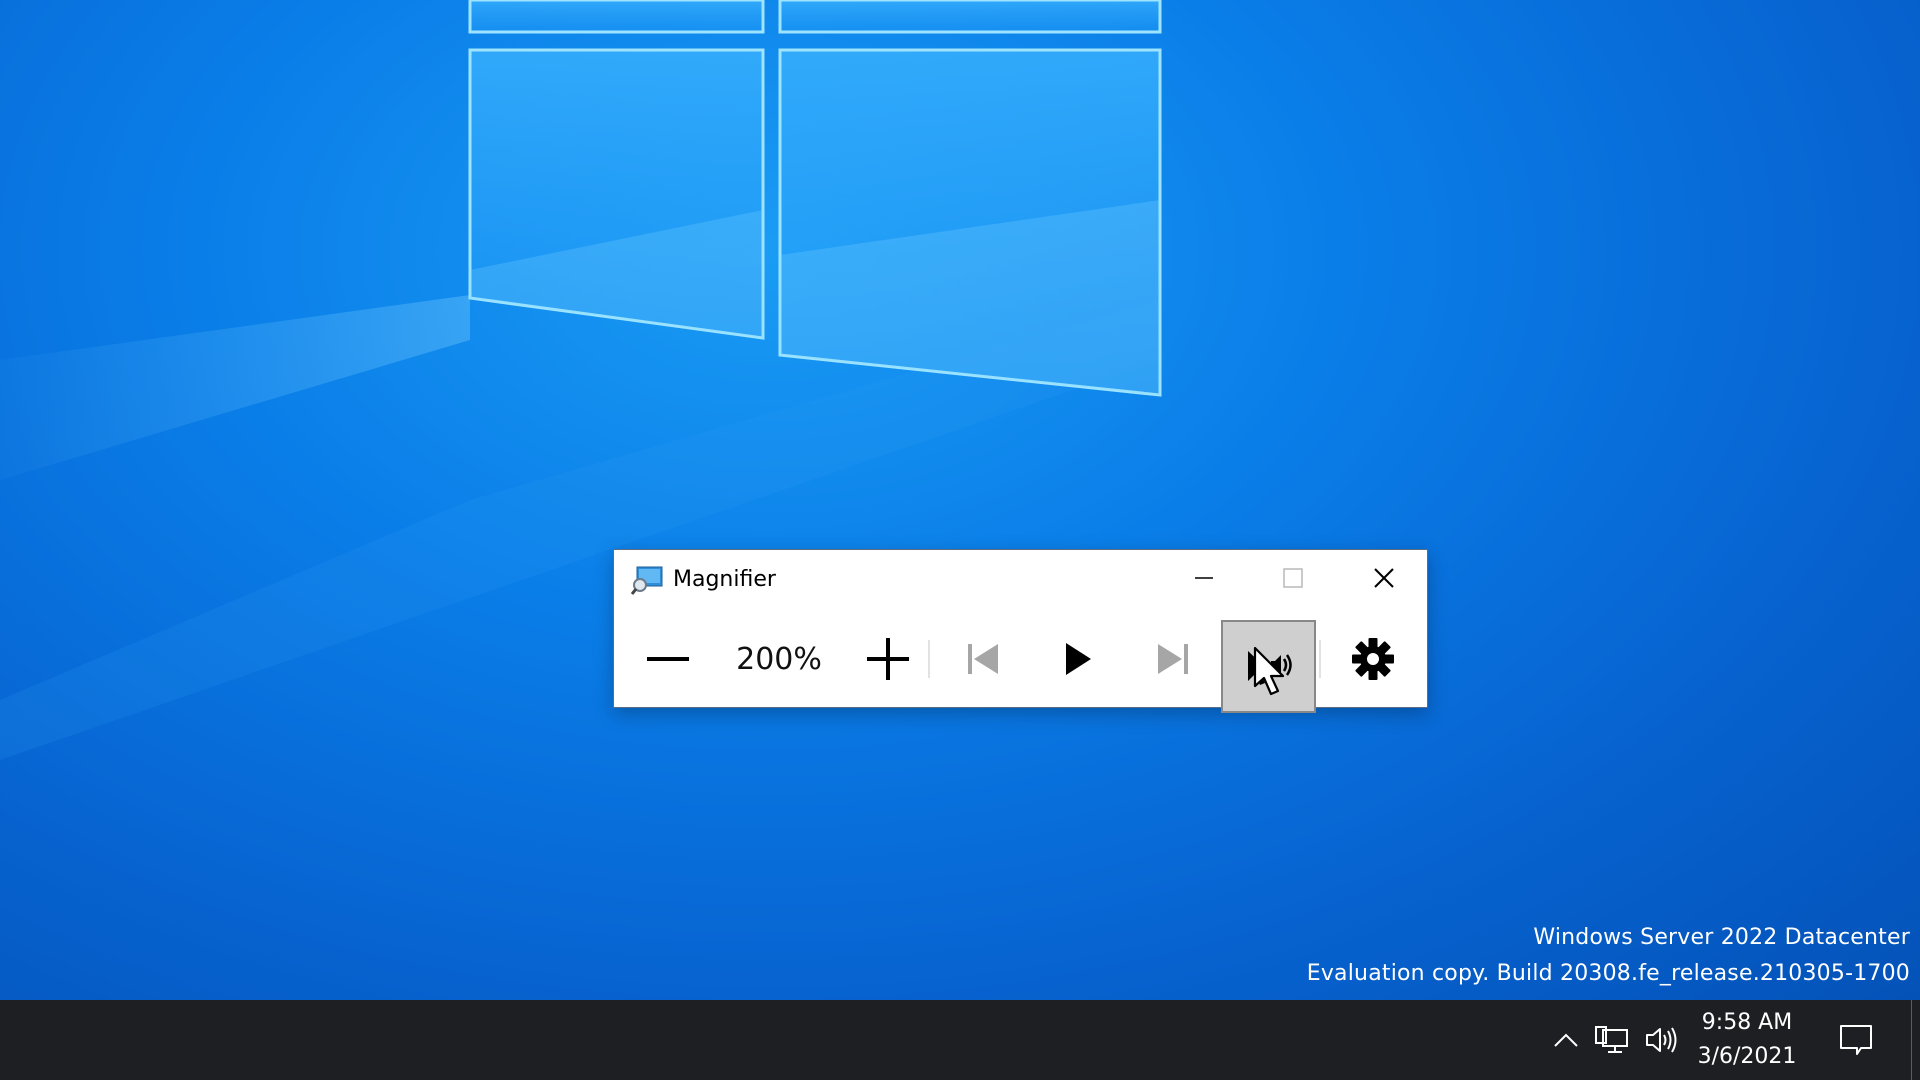 This screenshot has width=1920, height=1080. I want to click on minimize-button, so click(1204, 578).